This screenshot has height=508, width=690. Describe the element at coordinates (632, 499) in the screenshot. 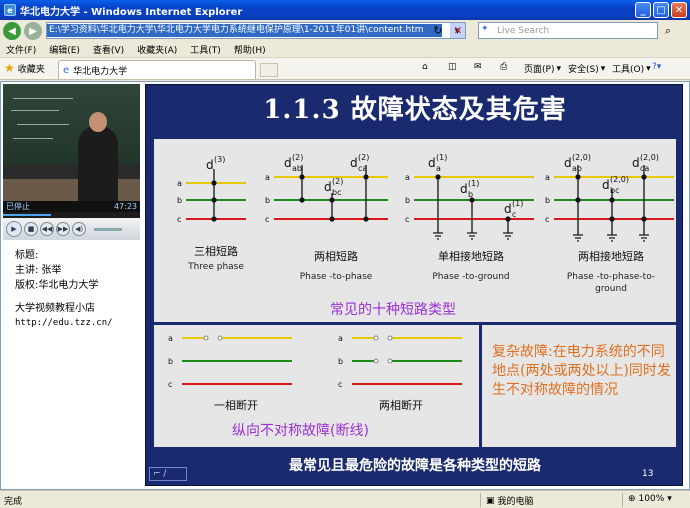

I see `zoom-icon: ⊕` at that location.